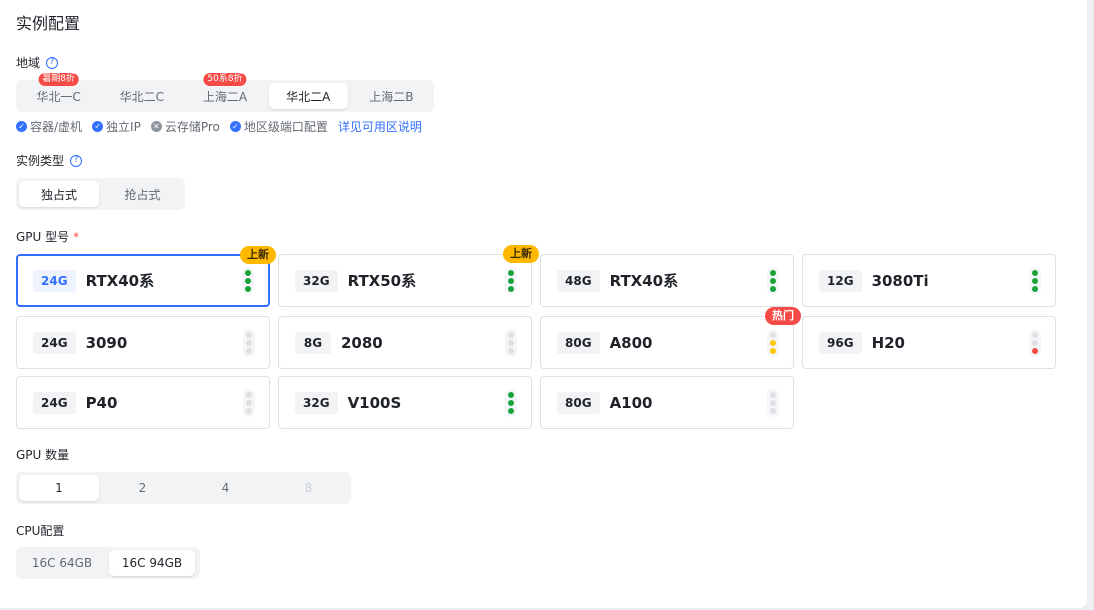 The width and height of the screenshot is (1094, 610). What do you see at coordinates (123, 127) in the screenshot?
I see `feature-label: 独立IP` at bounding box center [123, 127].